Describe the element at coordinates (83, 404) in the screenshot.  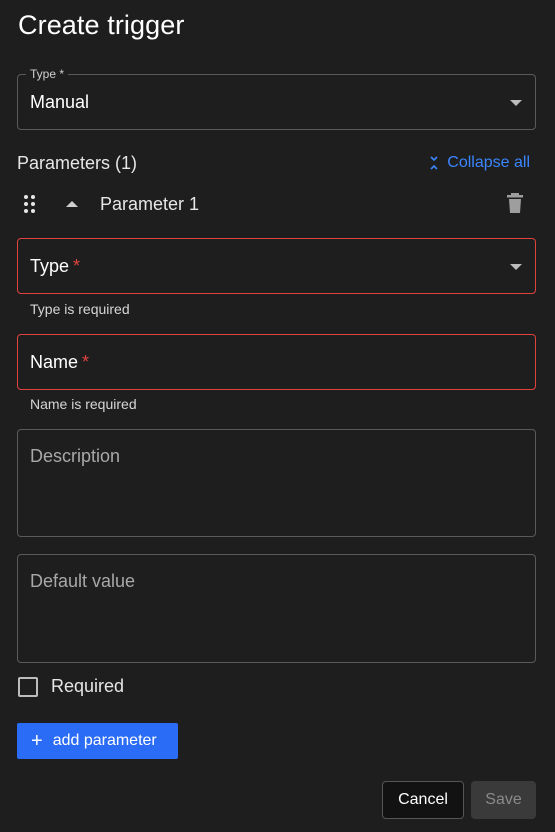
I see `name-error-text: Name is required` at that location.